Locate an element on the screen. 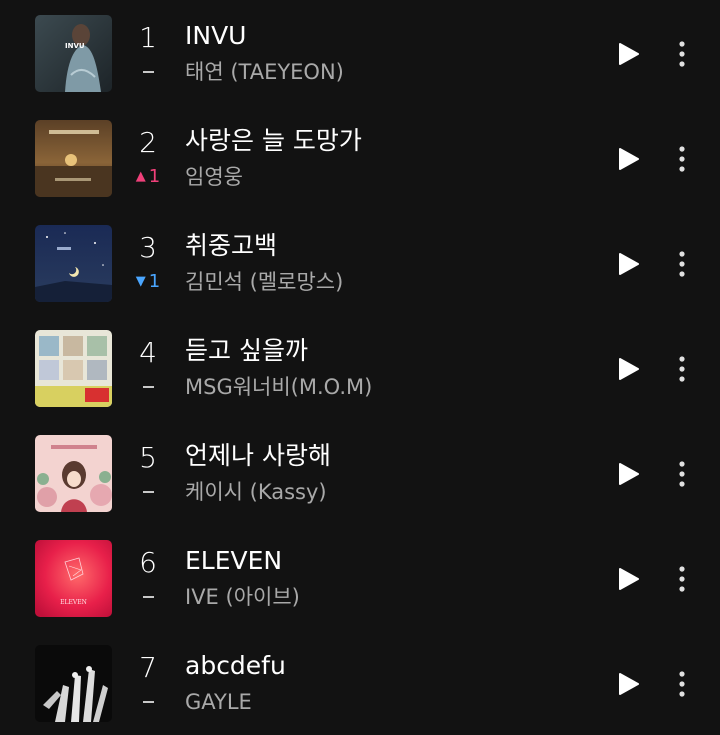 The width and height of the screenshot is (720, 735). rank-number: 7 is located at coordinates (148, 667).